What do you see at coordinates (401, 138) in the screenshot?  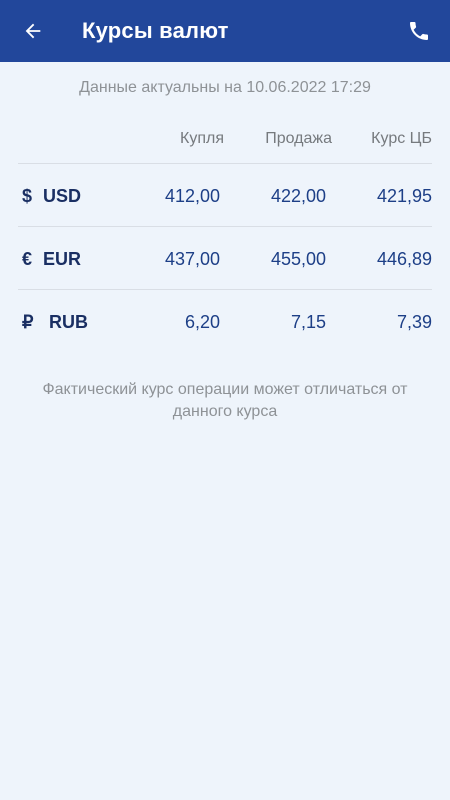 I see `header-cb-rate: Курс ЦБ` at bounding box center [401, 138].